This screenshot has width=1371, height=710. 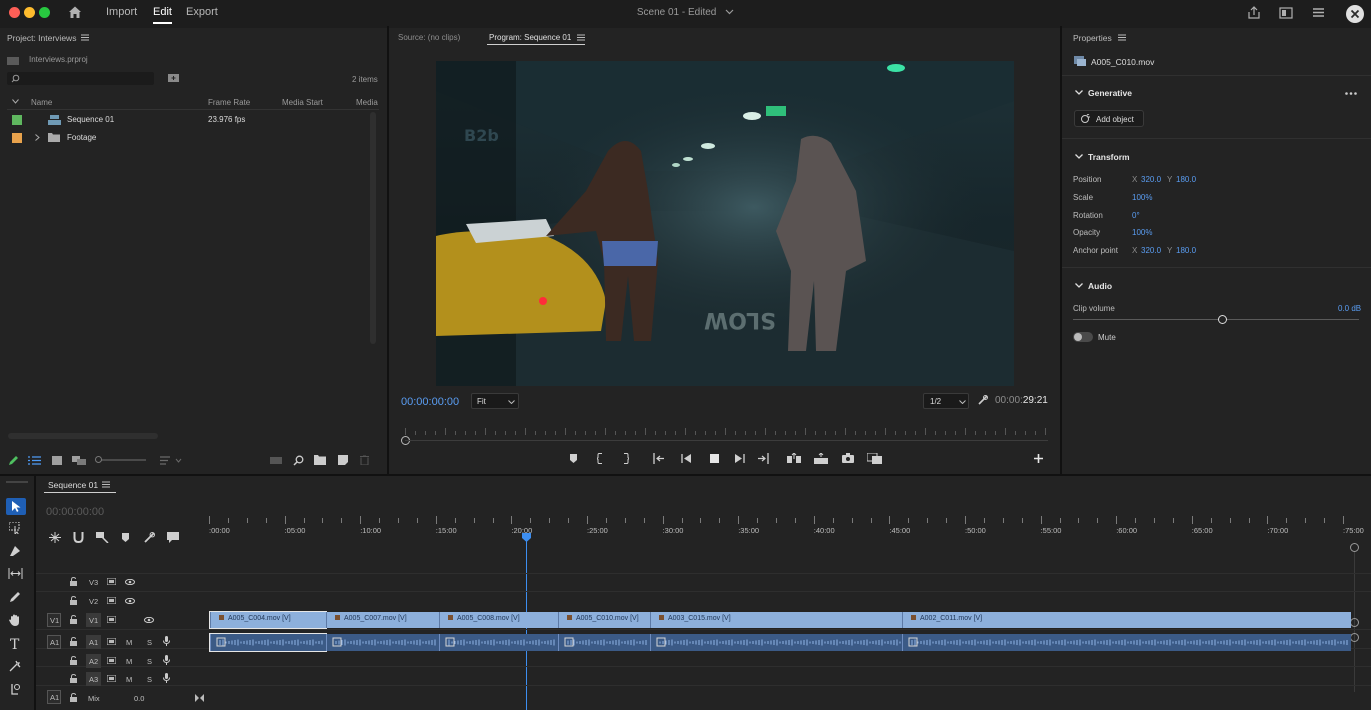 I want to click on selection-tool, so click(x=16, y=506).